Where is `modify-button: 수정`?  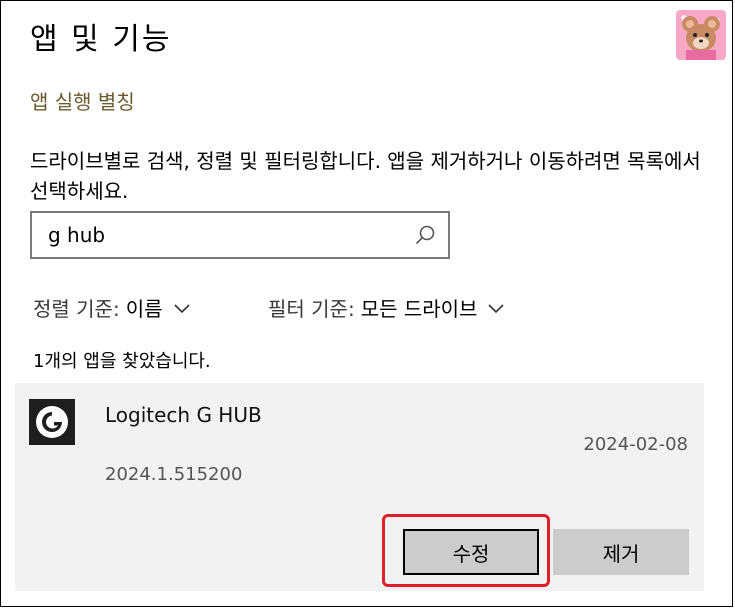
modify-button: 수정 is located at coordinates (471, 552).